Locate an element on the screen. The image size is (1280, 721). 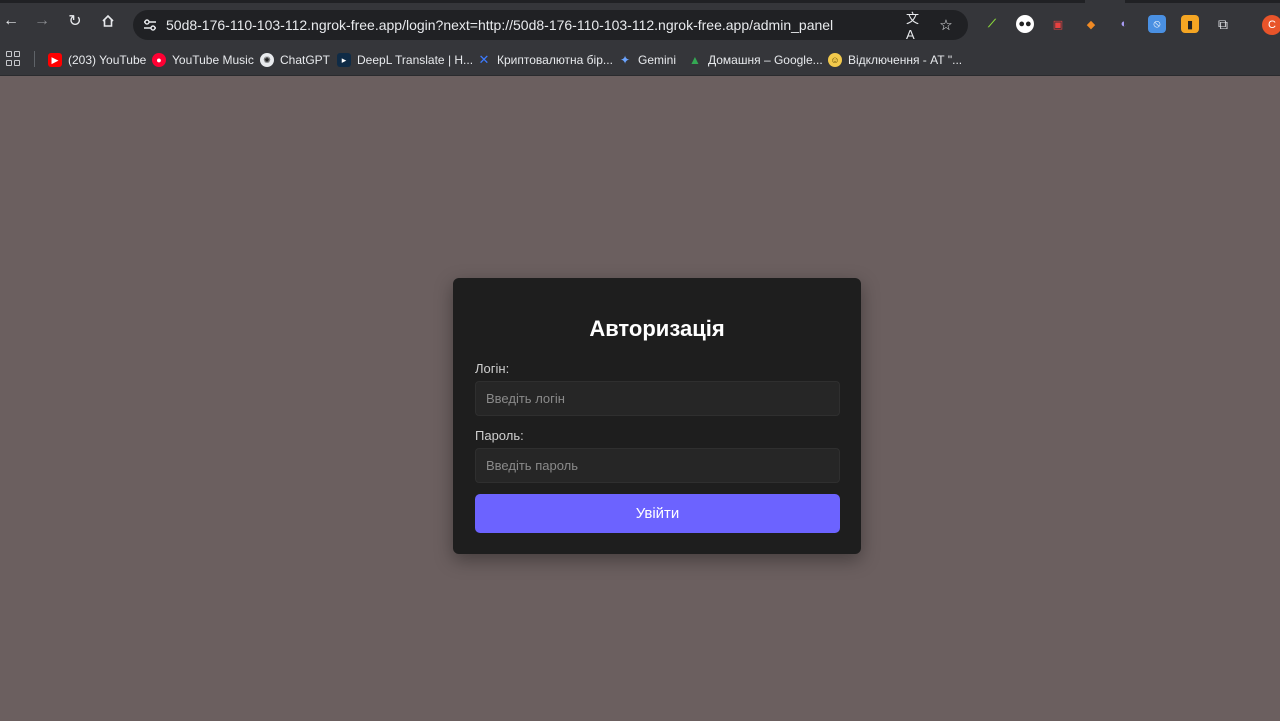
site-info-button is located at coordinates (150, 25).